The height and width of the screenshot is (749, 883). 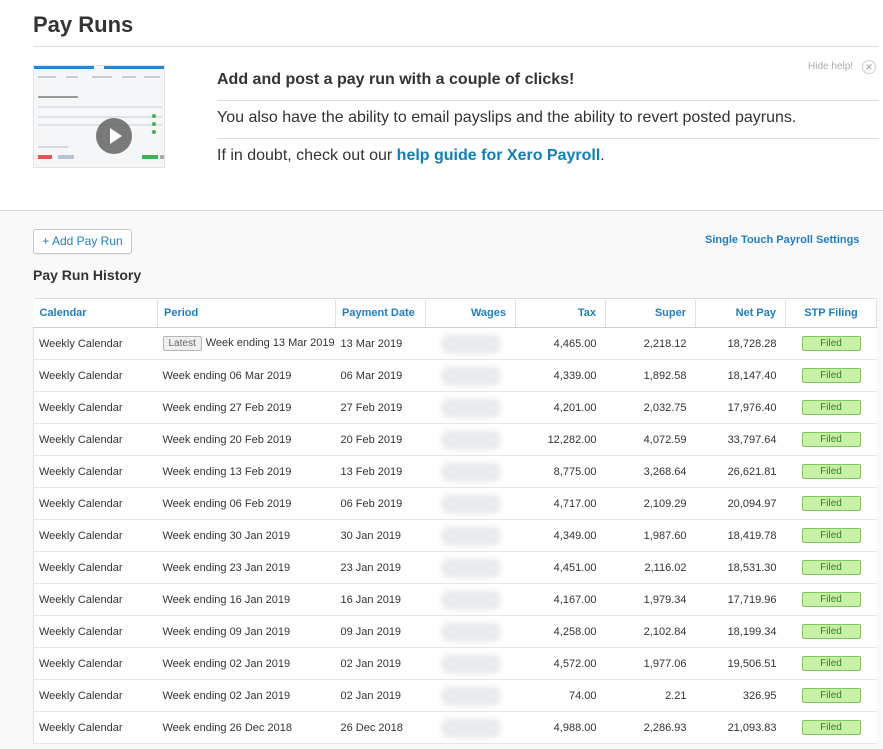 What do you see at coordinates (740, 471) in the screenshot?
I see `cell-net-pay: 26,621.81` at bounding box center [740, 471].